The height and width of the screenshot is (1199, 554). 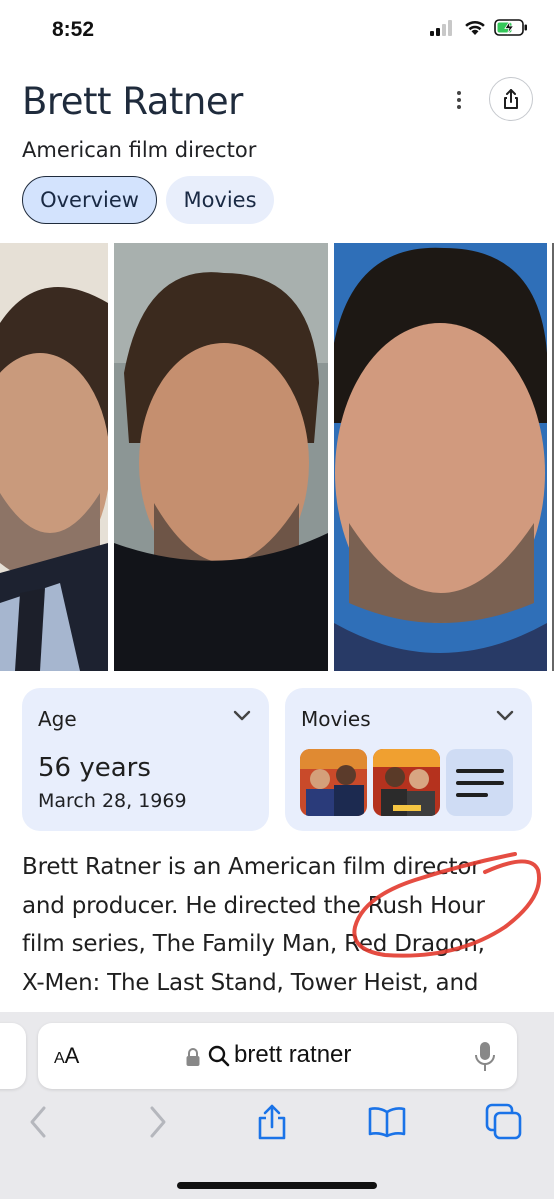 What do you see at coordinates (13, 1056) in the screenshot?
I see `previous-tab-pill` at bounding box center [13, 1056].